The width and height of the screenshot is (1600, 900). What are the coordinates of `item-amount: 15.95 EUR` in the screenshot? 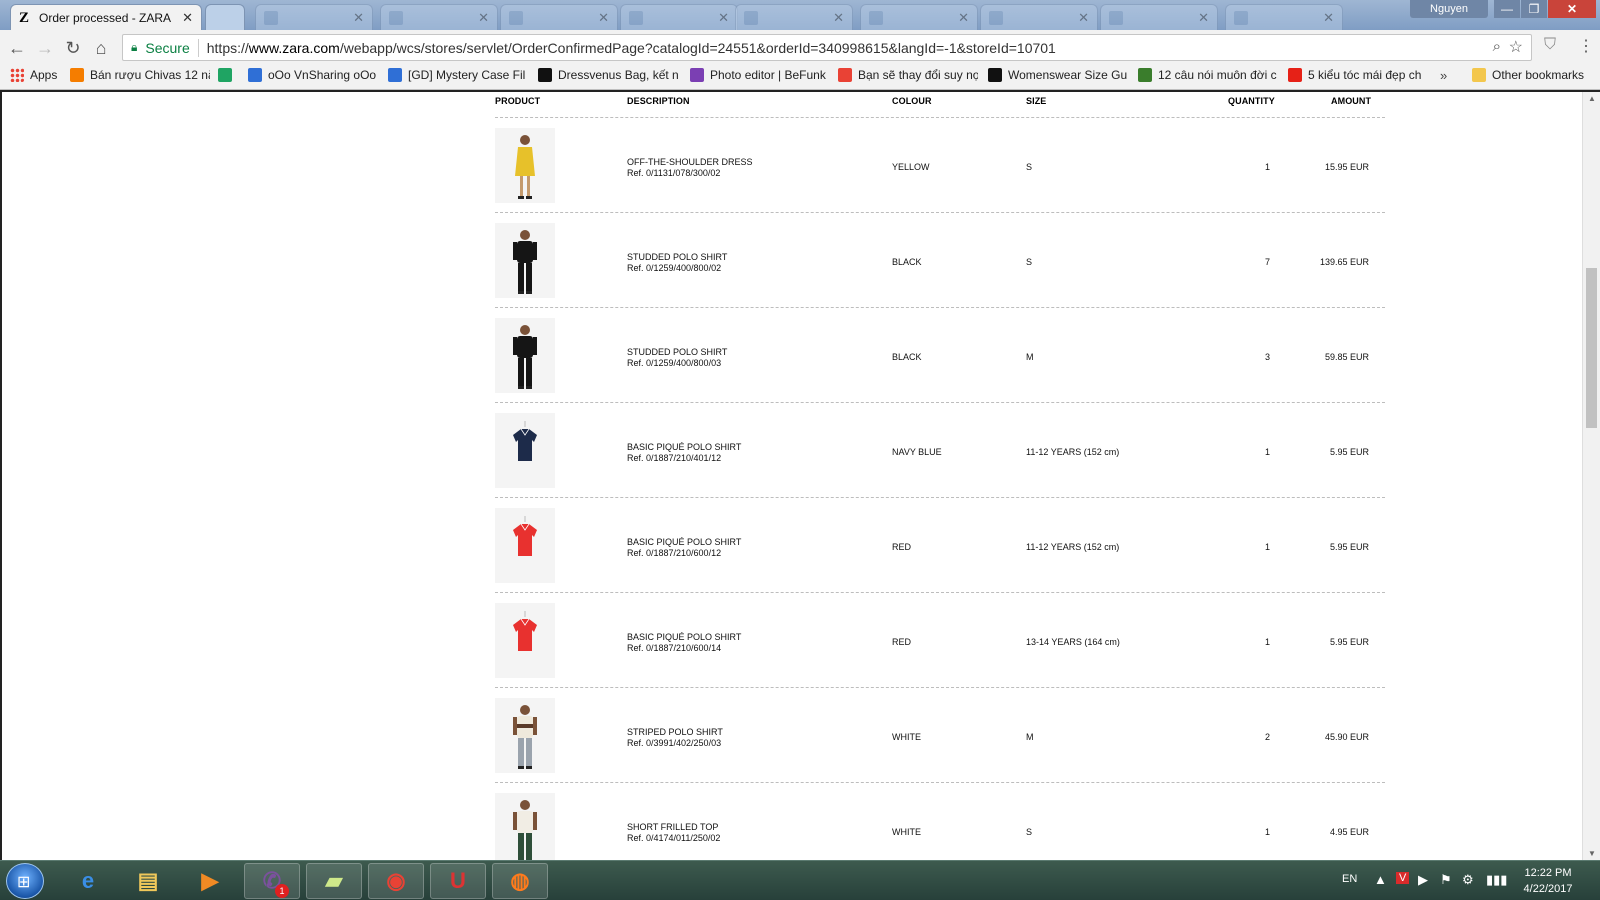 It's located at (1346, 167).